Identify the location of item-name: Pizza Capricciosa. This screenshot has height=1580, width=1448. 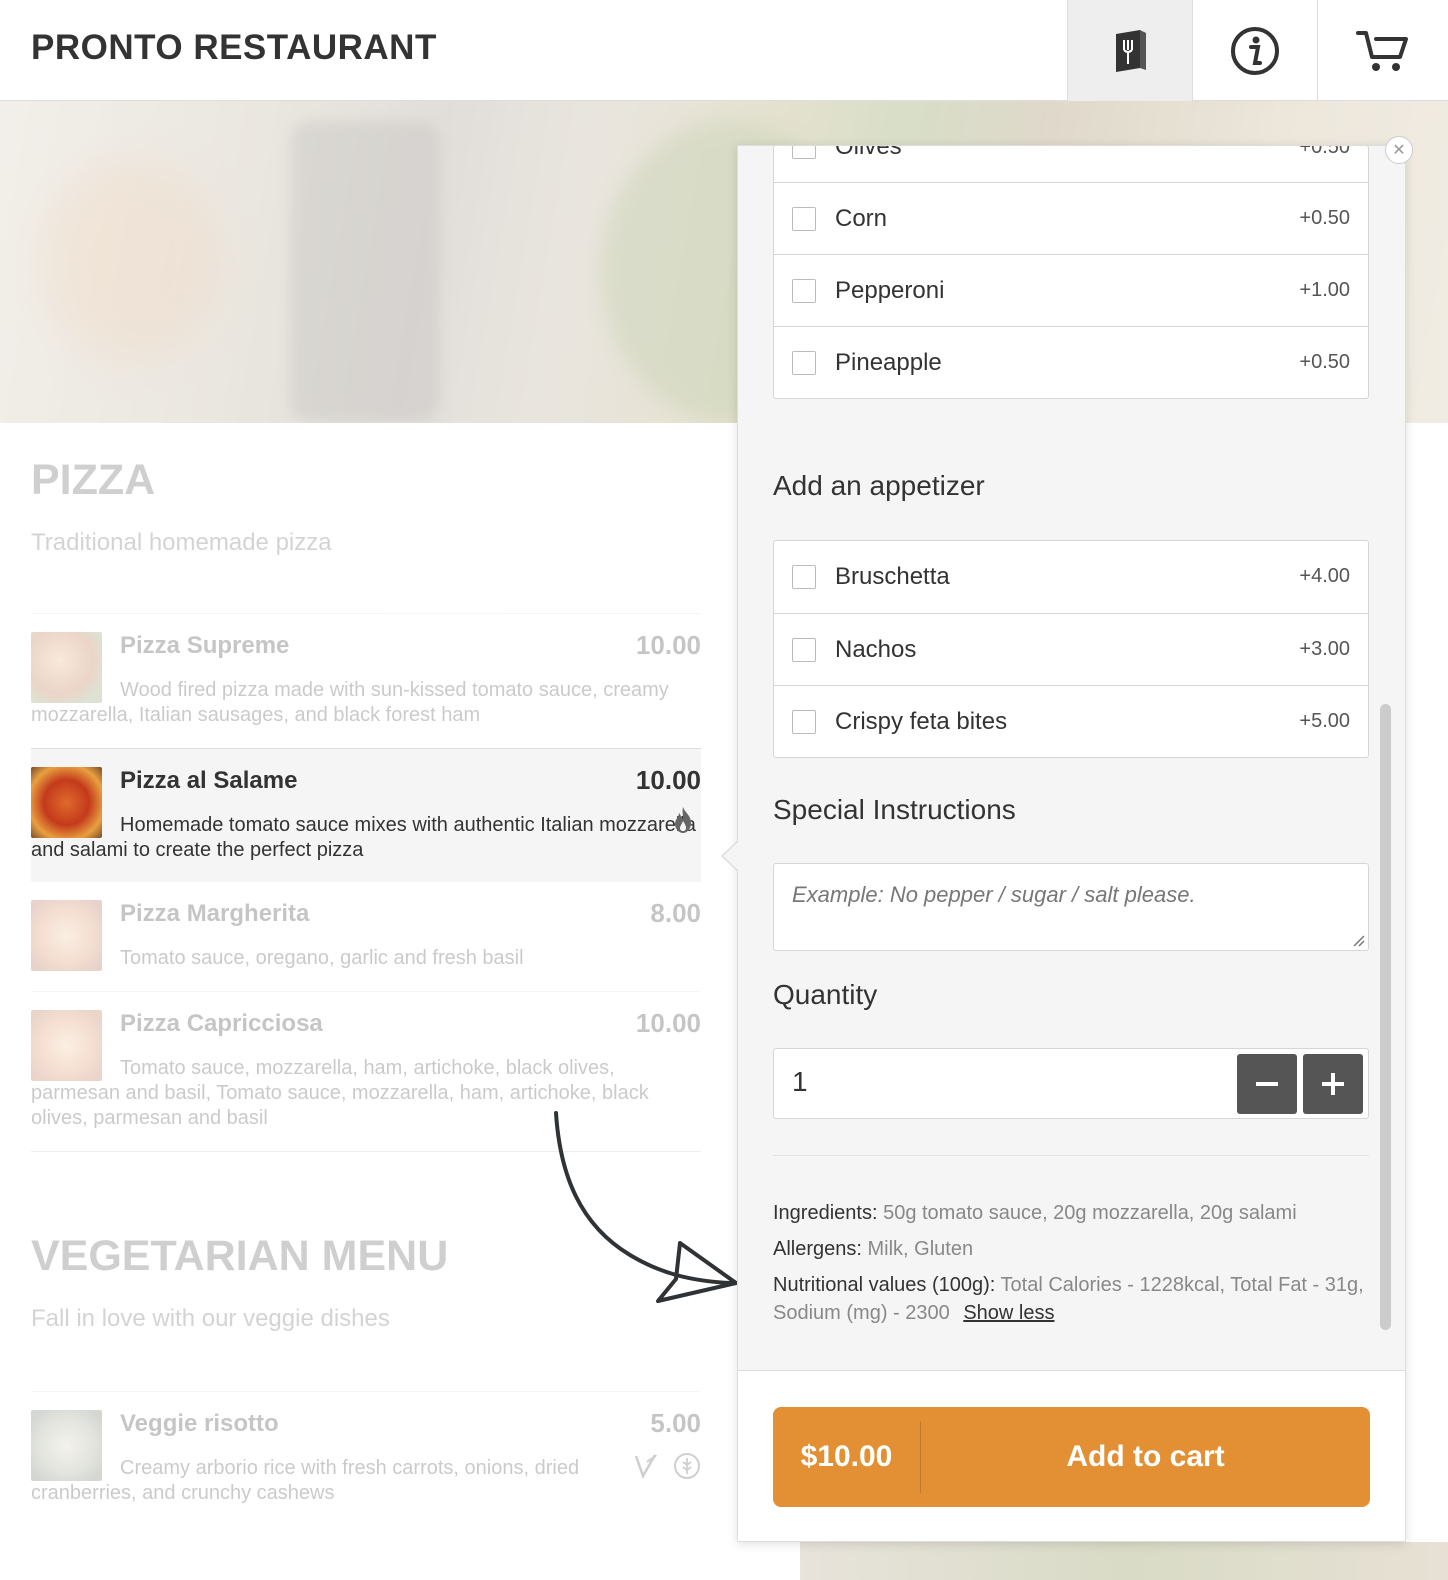
(221, 1023).